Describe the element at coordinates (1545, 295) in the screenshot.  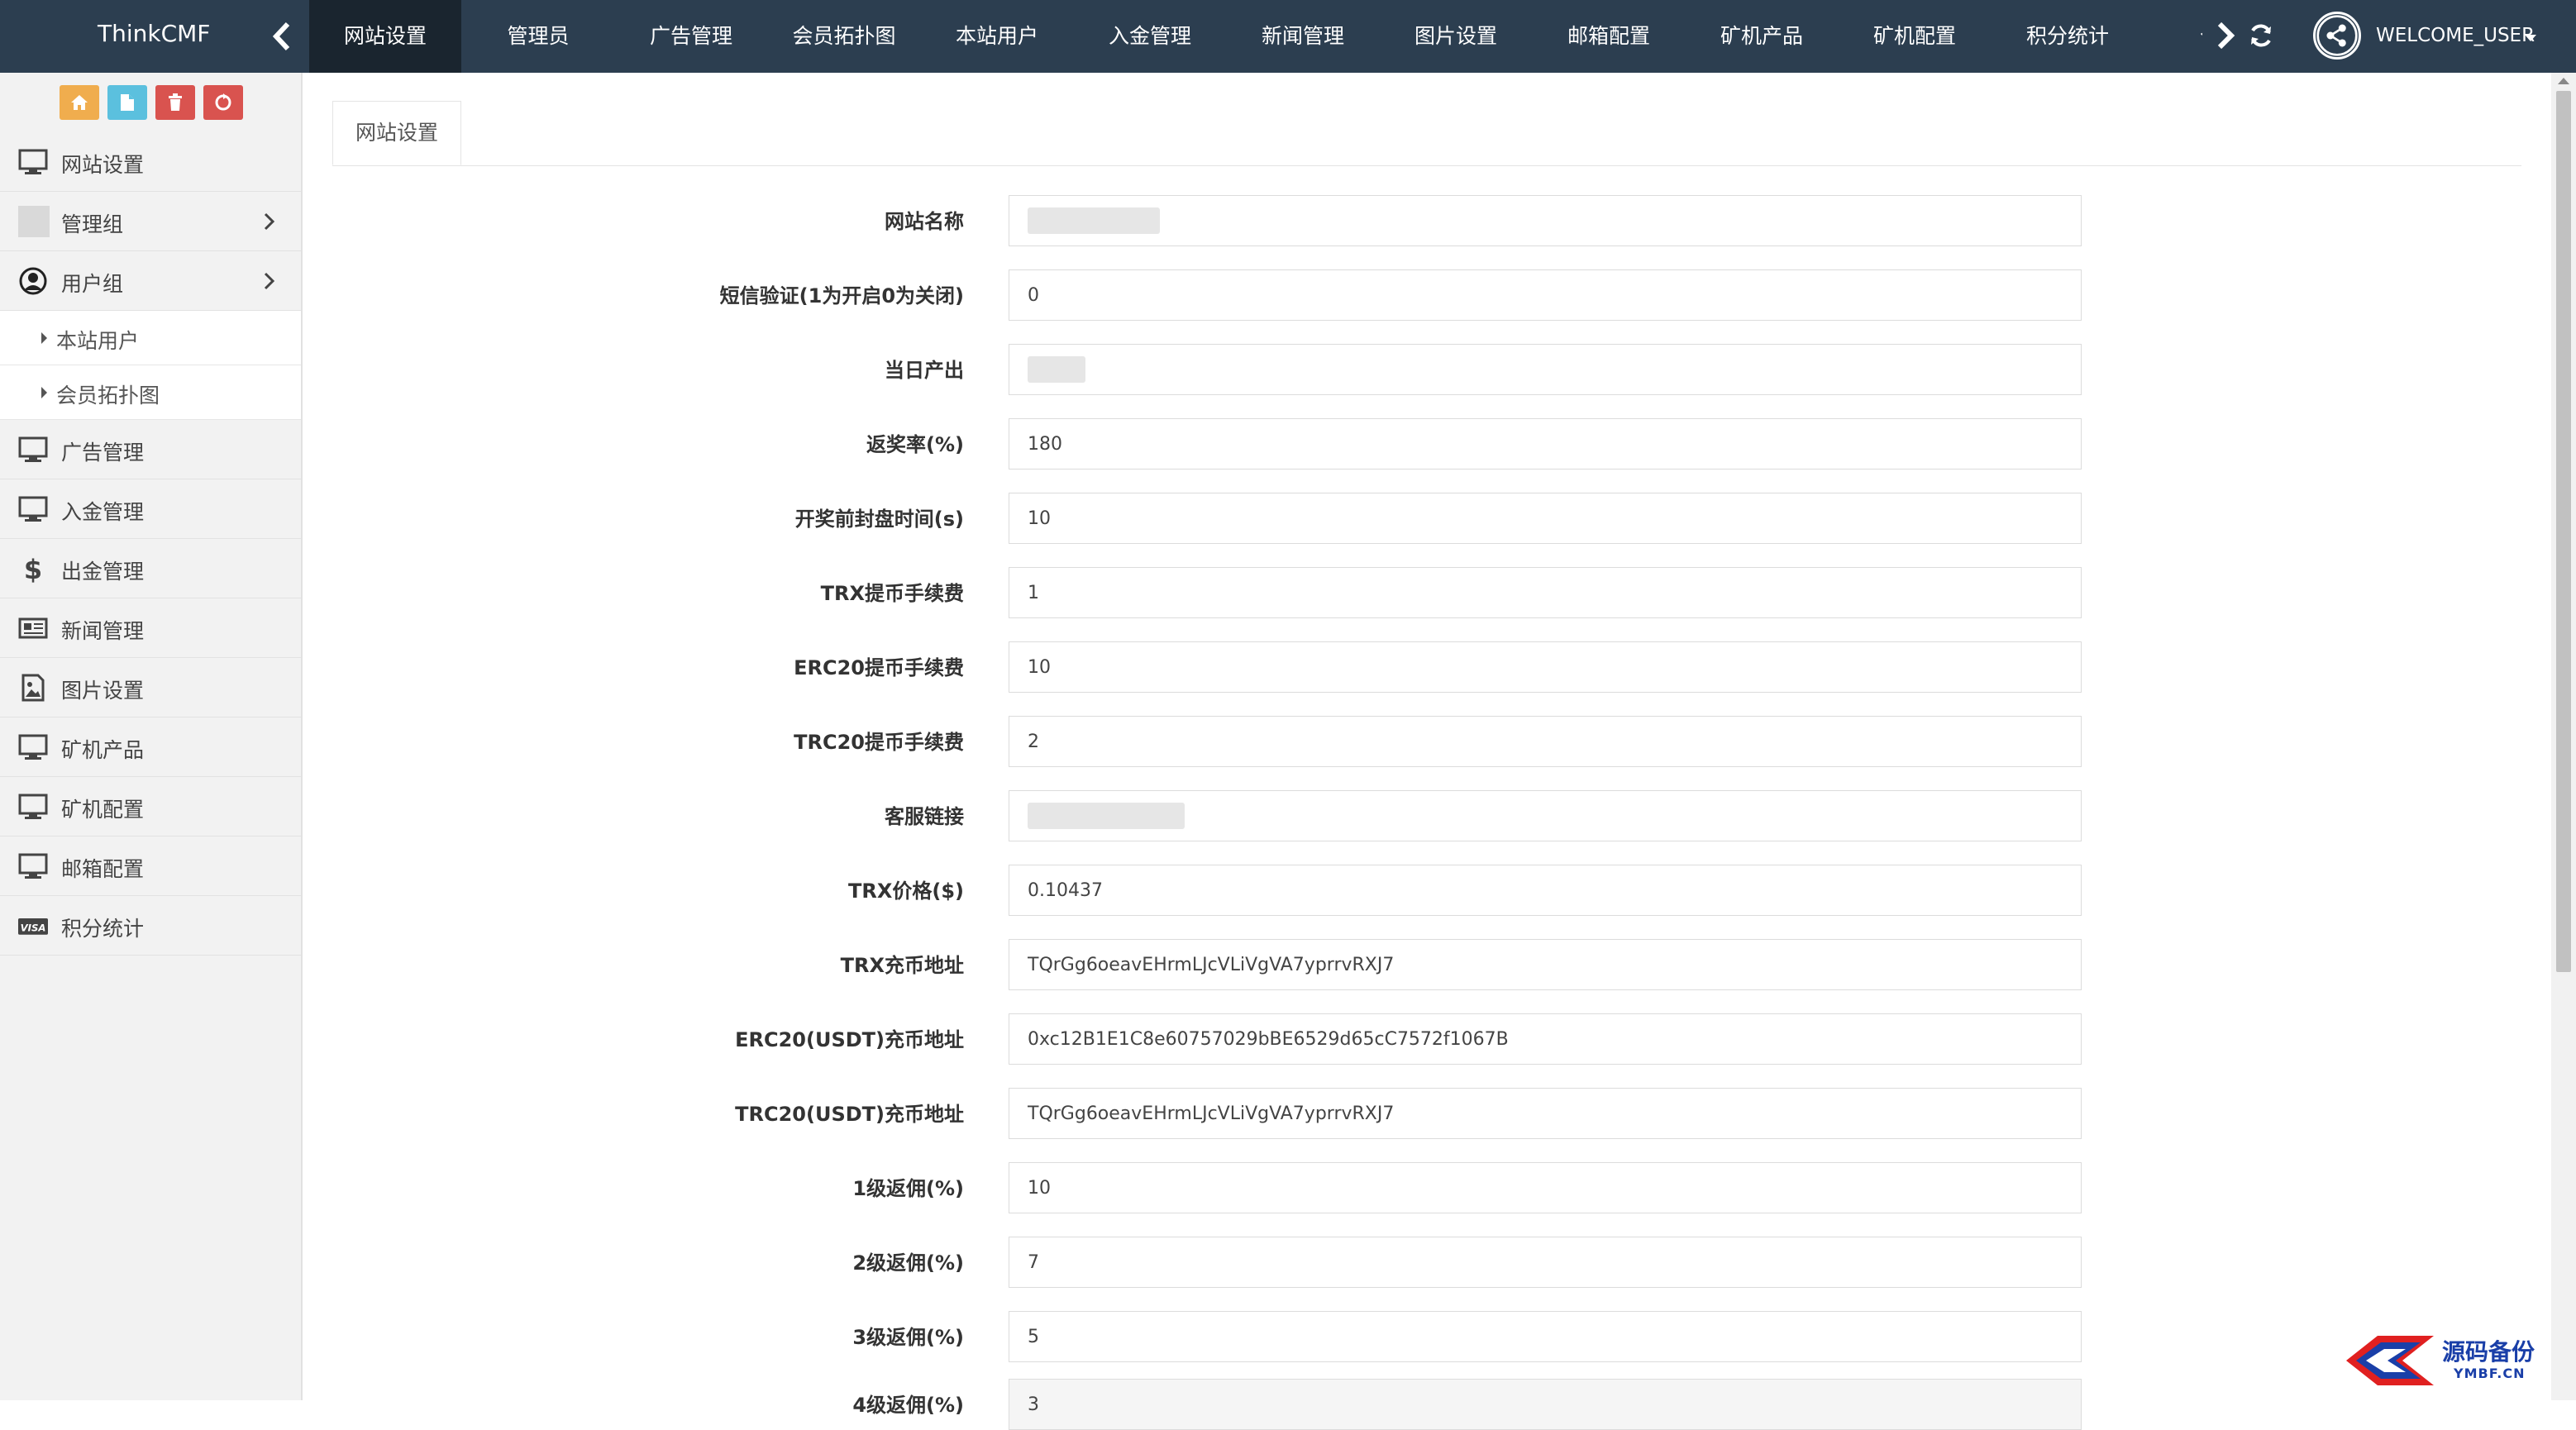
I see `sms-verify-input` at that location.